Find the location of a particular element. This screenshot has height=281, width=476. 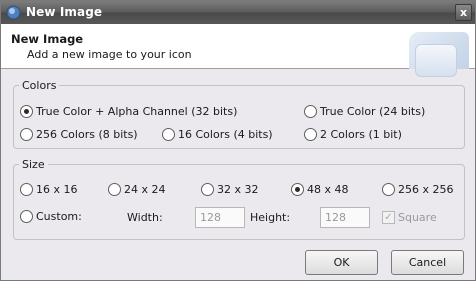

radio-size-custom: Custom: is located at coordinates (51, 216).